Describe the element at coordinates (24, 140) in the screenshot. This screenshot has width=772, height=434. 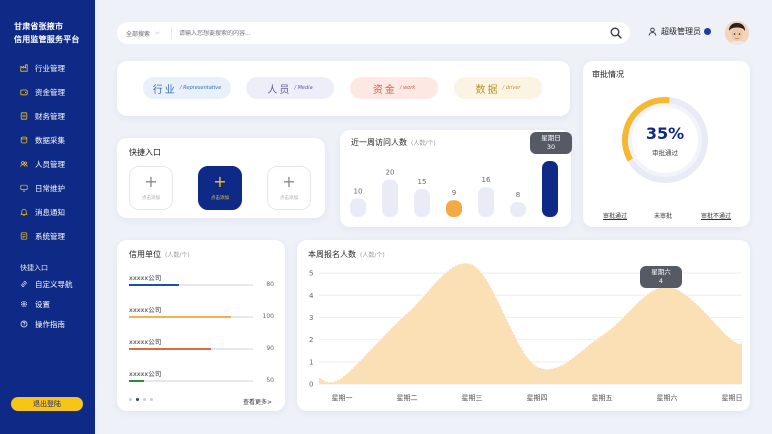
I see `data-icon` at that location.